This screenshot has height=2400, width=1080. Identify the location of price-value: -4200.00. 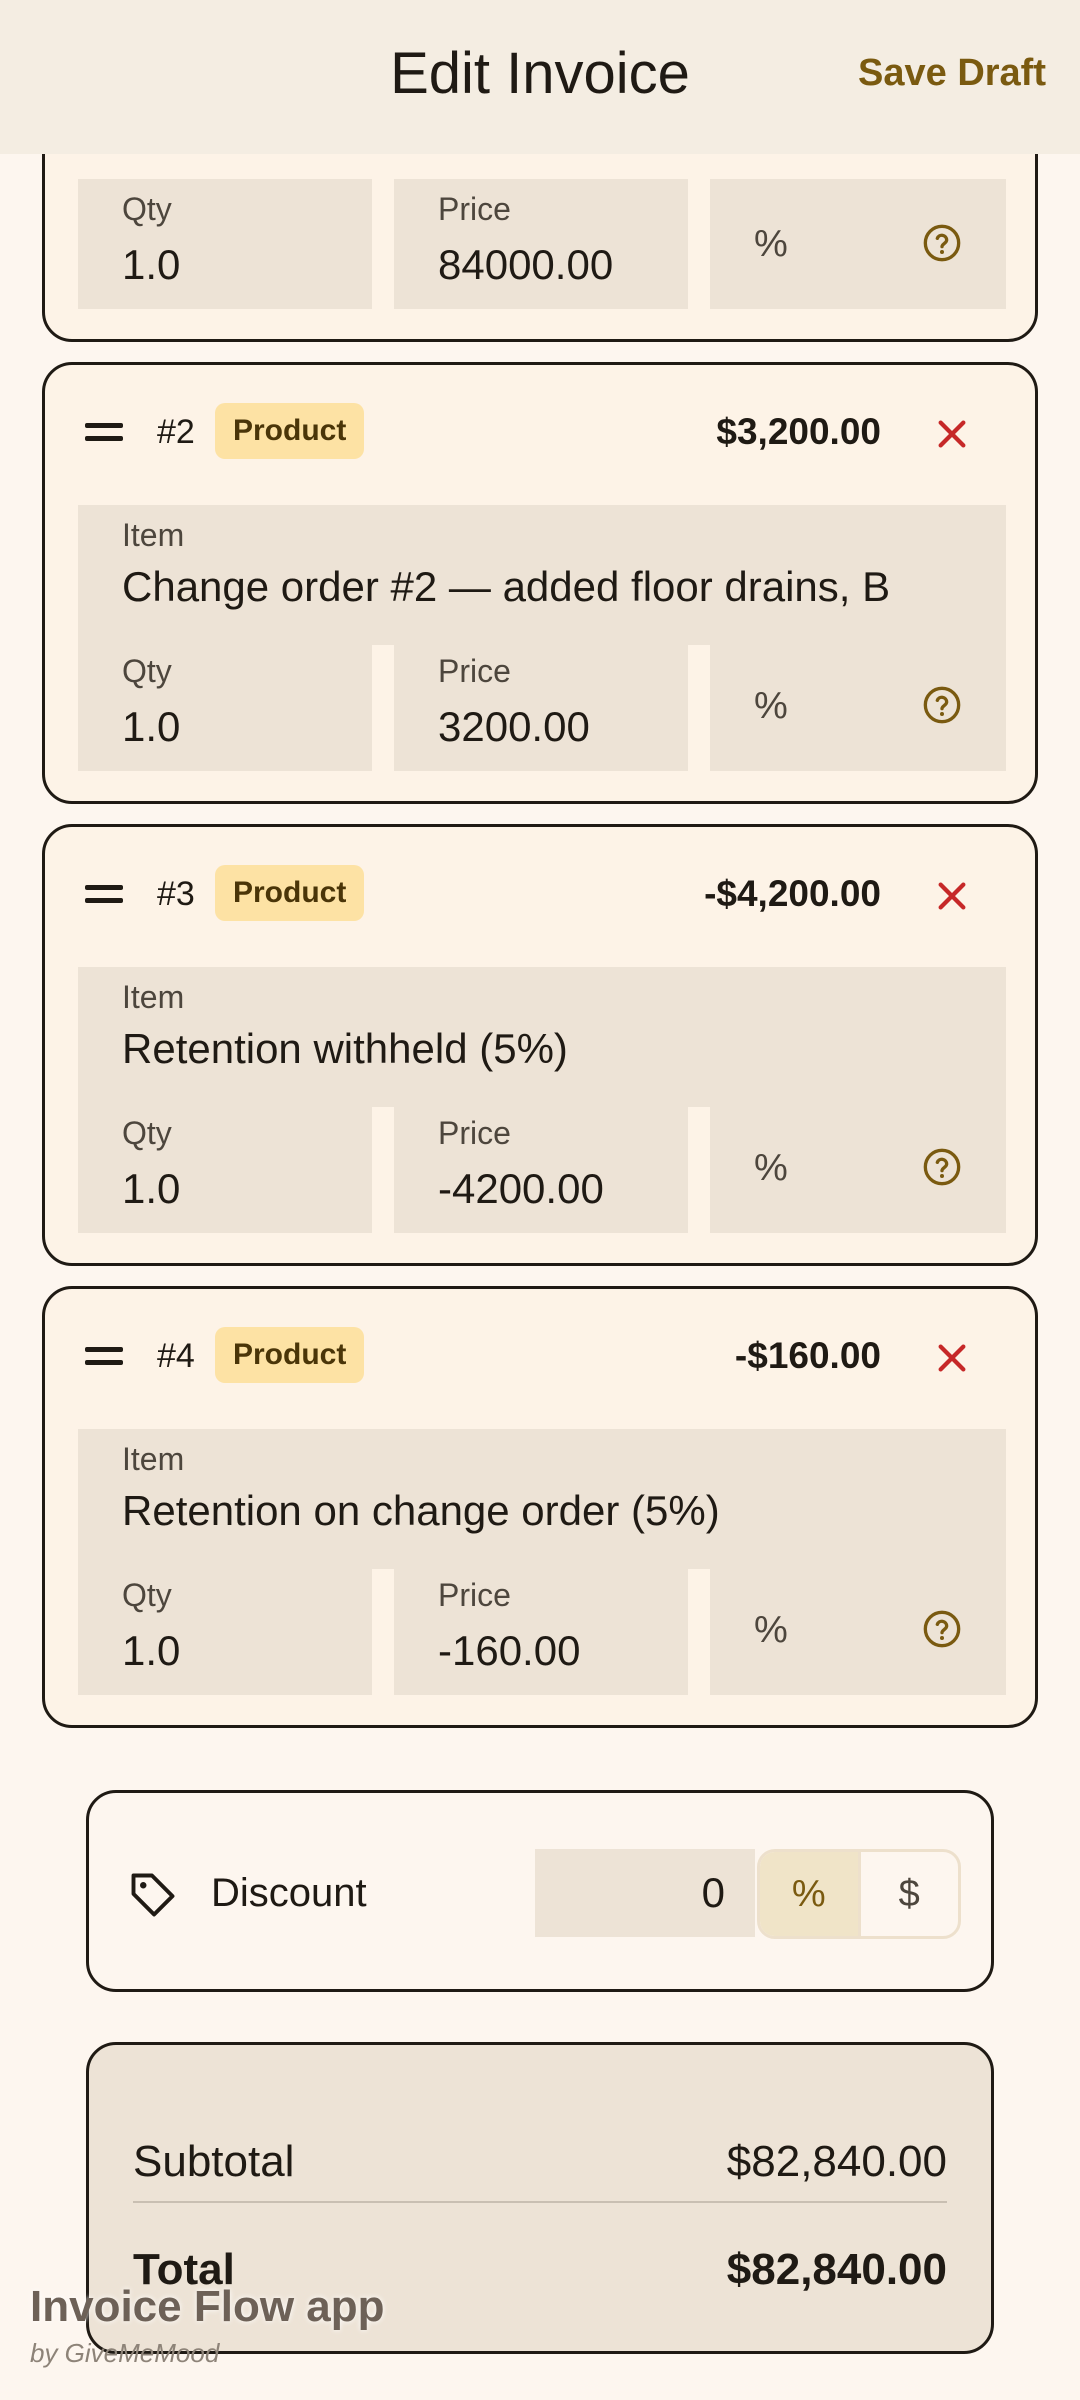
(521, 1188).